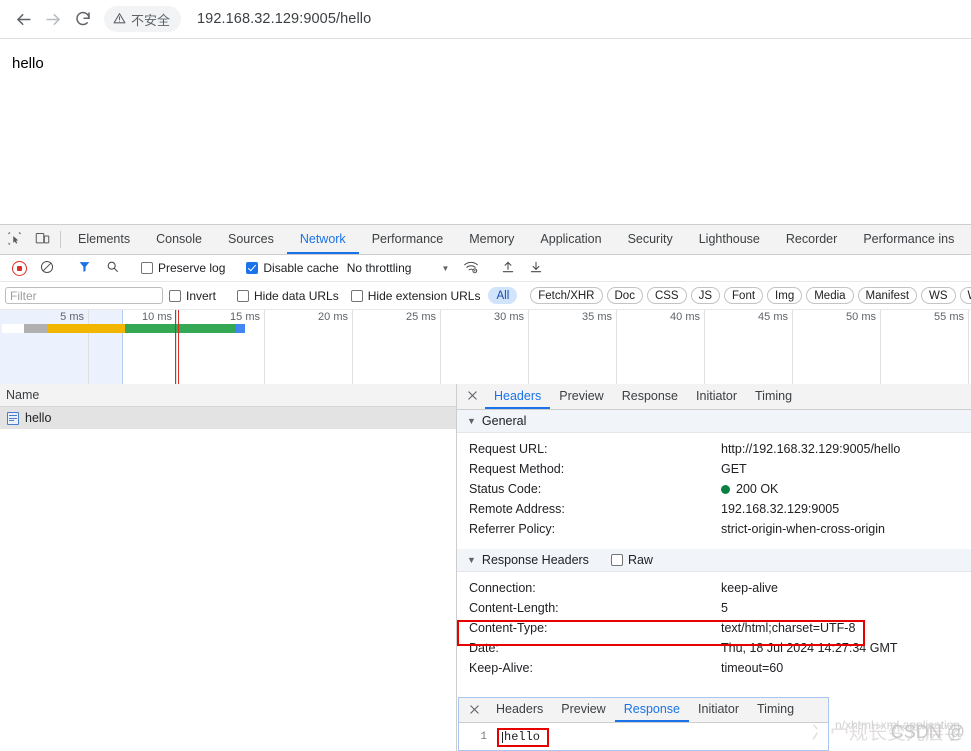  I want to click on response-body-text: hello, so click(523, 737).